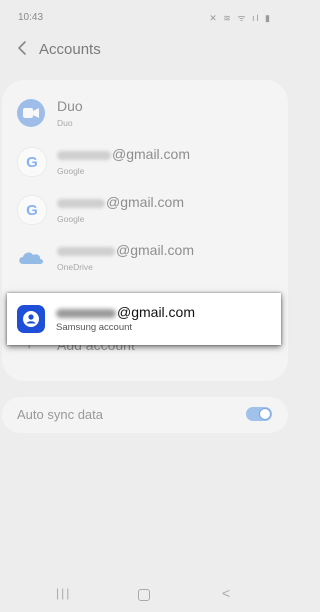  I want to click on account-name: Duo, so click(70, 106).